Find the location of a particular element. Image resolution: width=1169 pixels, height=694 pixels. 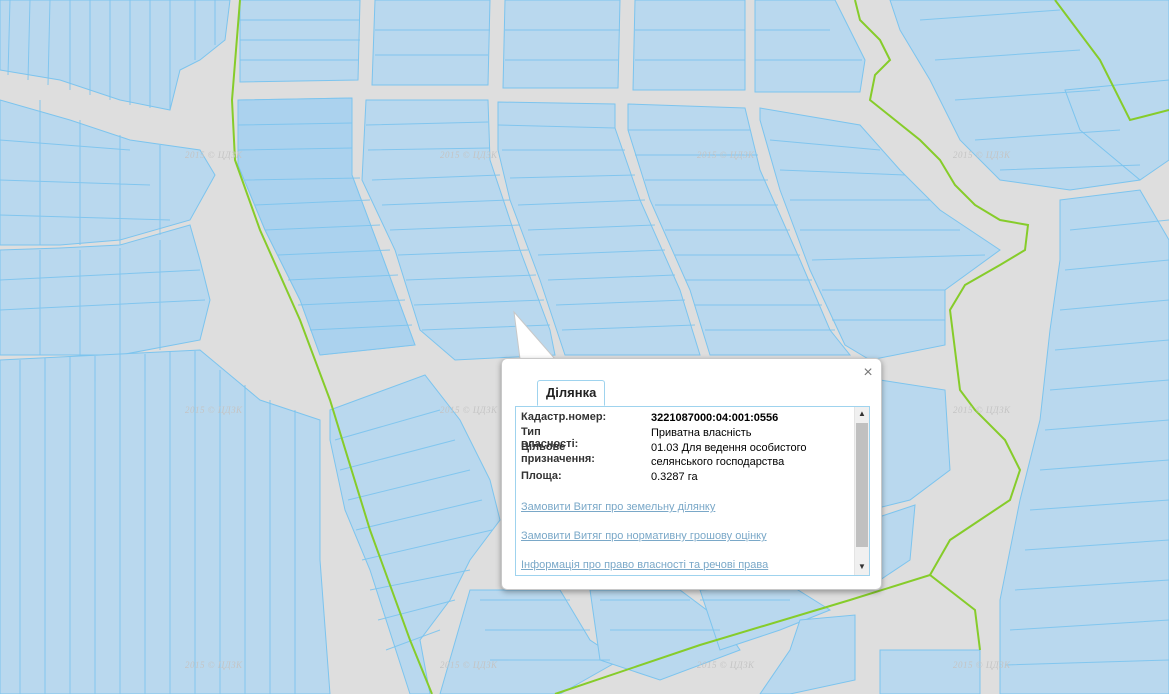

scroll-down-icon: ▼ is located at coordinates (862, 566).